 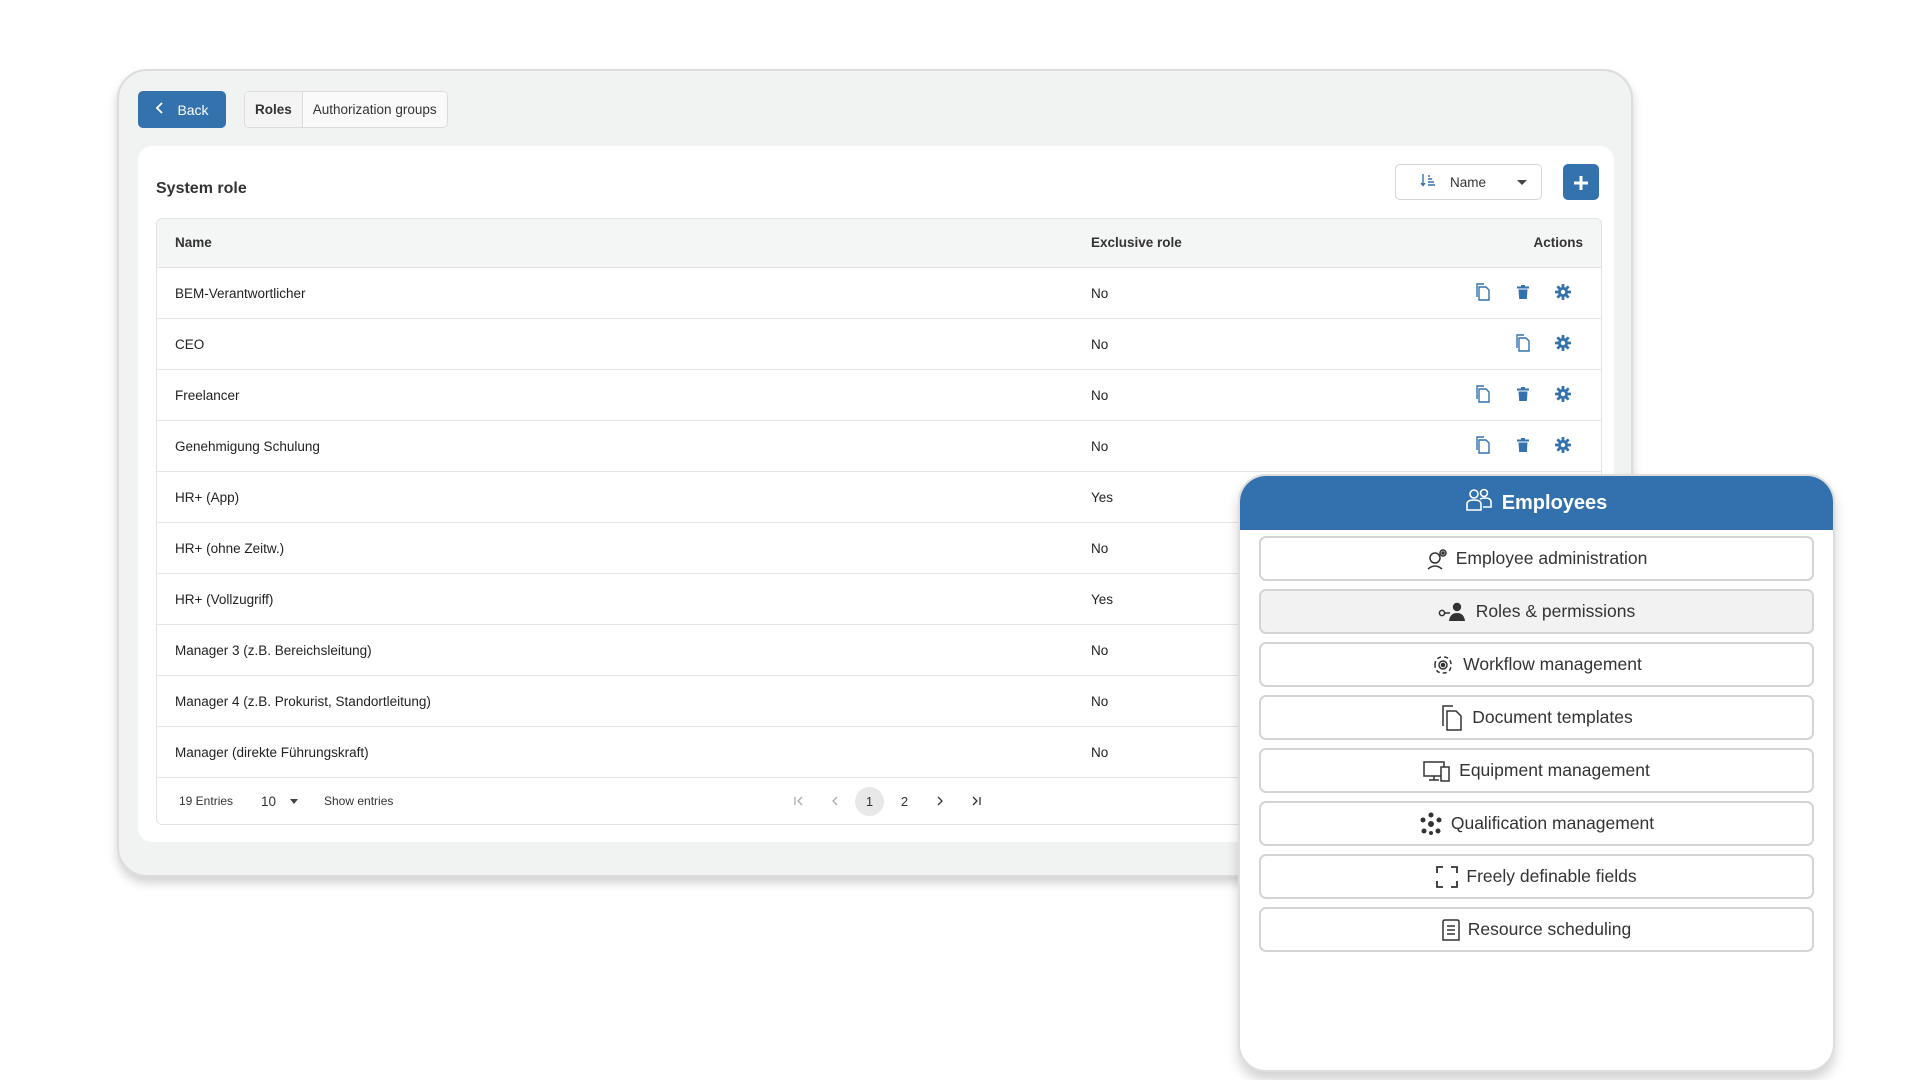 I want to click on chevron-right-icon, so click(x=940, y=801).